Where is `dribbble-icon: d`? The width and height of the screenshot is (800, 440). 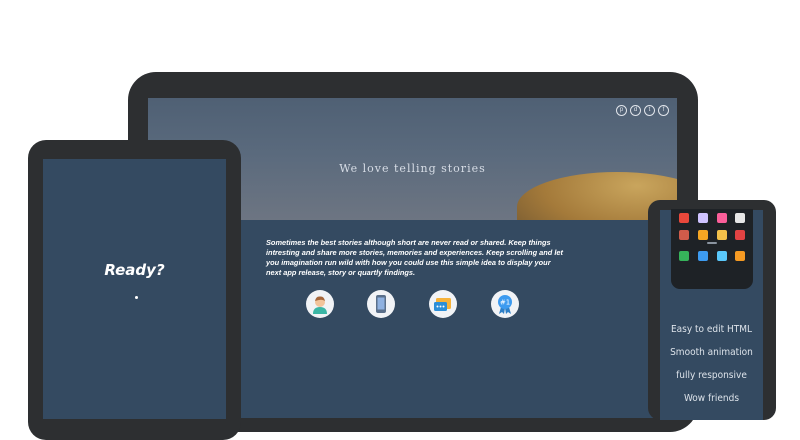 dribbble-icon: d is located at coordinates (635, 110).